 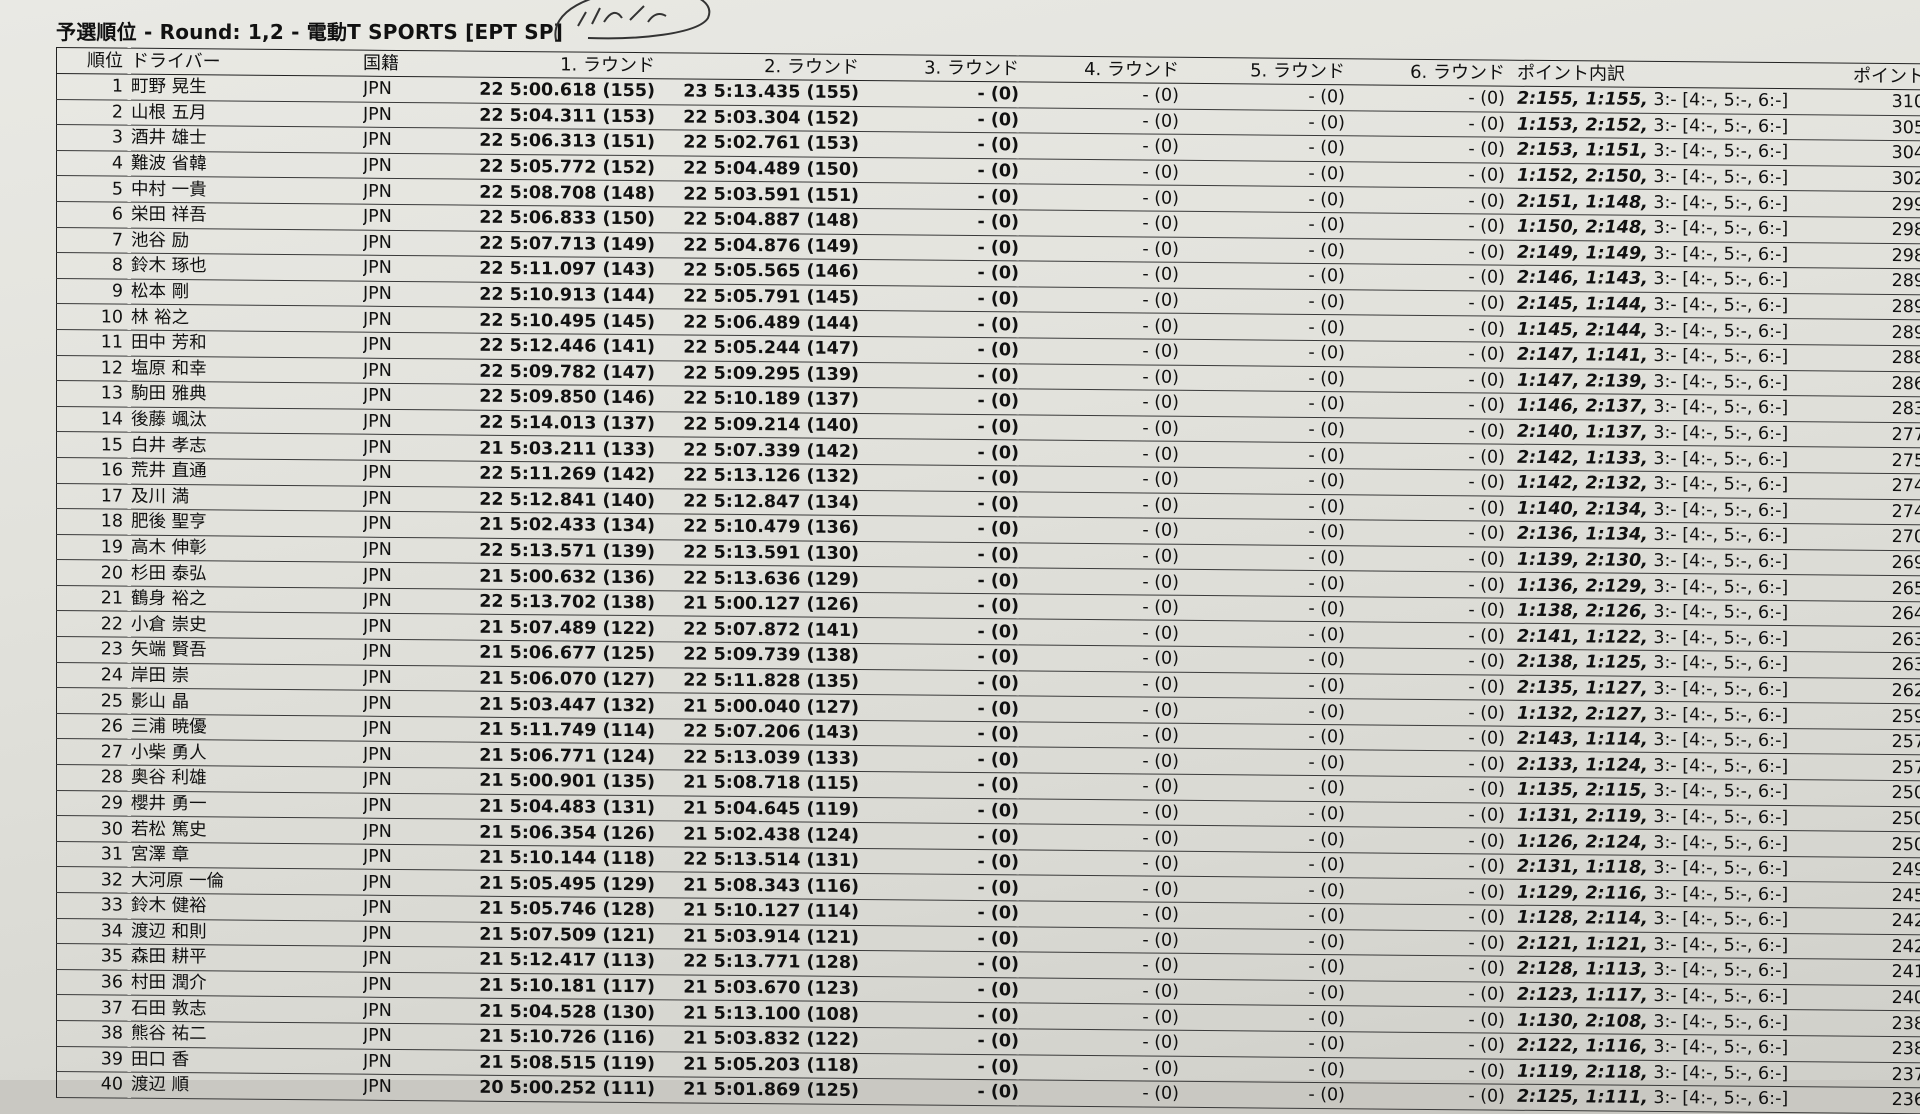 What do you see at coordinates (1663, 279) in the screenshot?
I see `points-breakdown-cell: 2:146, 1:143, 3:- [4:-, 5:-, 6:-]` at bounding box center [1663, 279].